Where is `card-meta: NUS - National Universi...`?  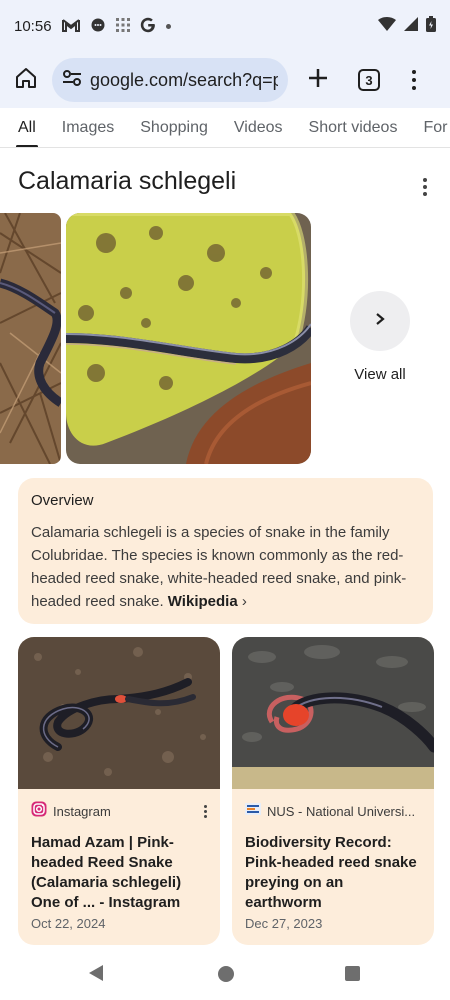
card-meta: NUS - National Universi... is located at coordinates (333, 811).